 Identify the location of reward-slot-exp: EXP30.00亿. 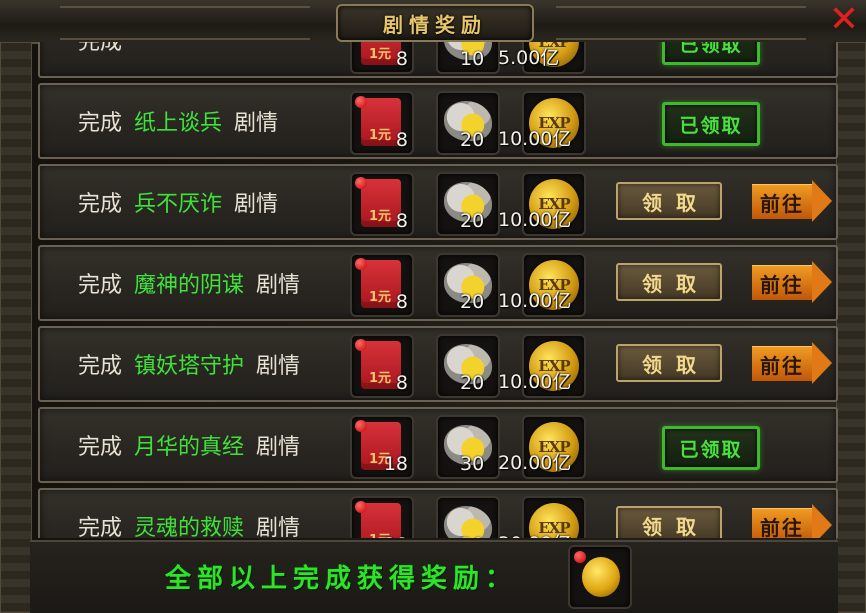
(542, 517).